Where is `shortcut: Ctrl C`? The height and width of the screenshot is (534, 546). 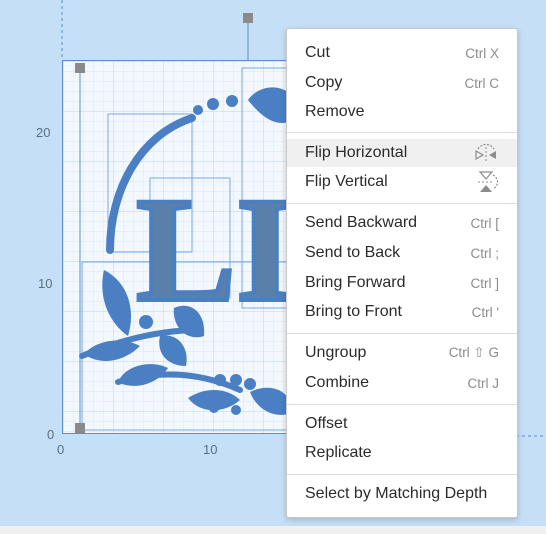
shortcut: Ctrl C is located at coordinates (482, 83).